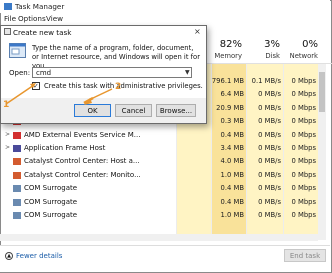 This screenshot has width=332, height=273. What do you see at coordinates (59, 94) in the screenshot?
I see `annotation-arrows` at bounding box center [59, 94].